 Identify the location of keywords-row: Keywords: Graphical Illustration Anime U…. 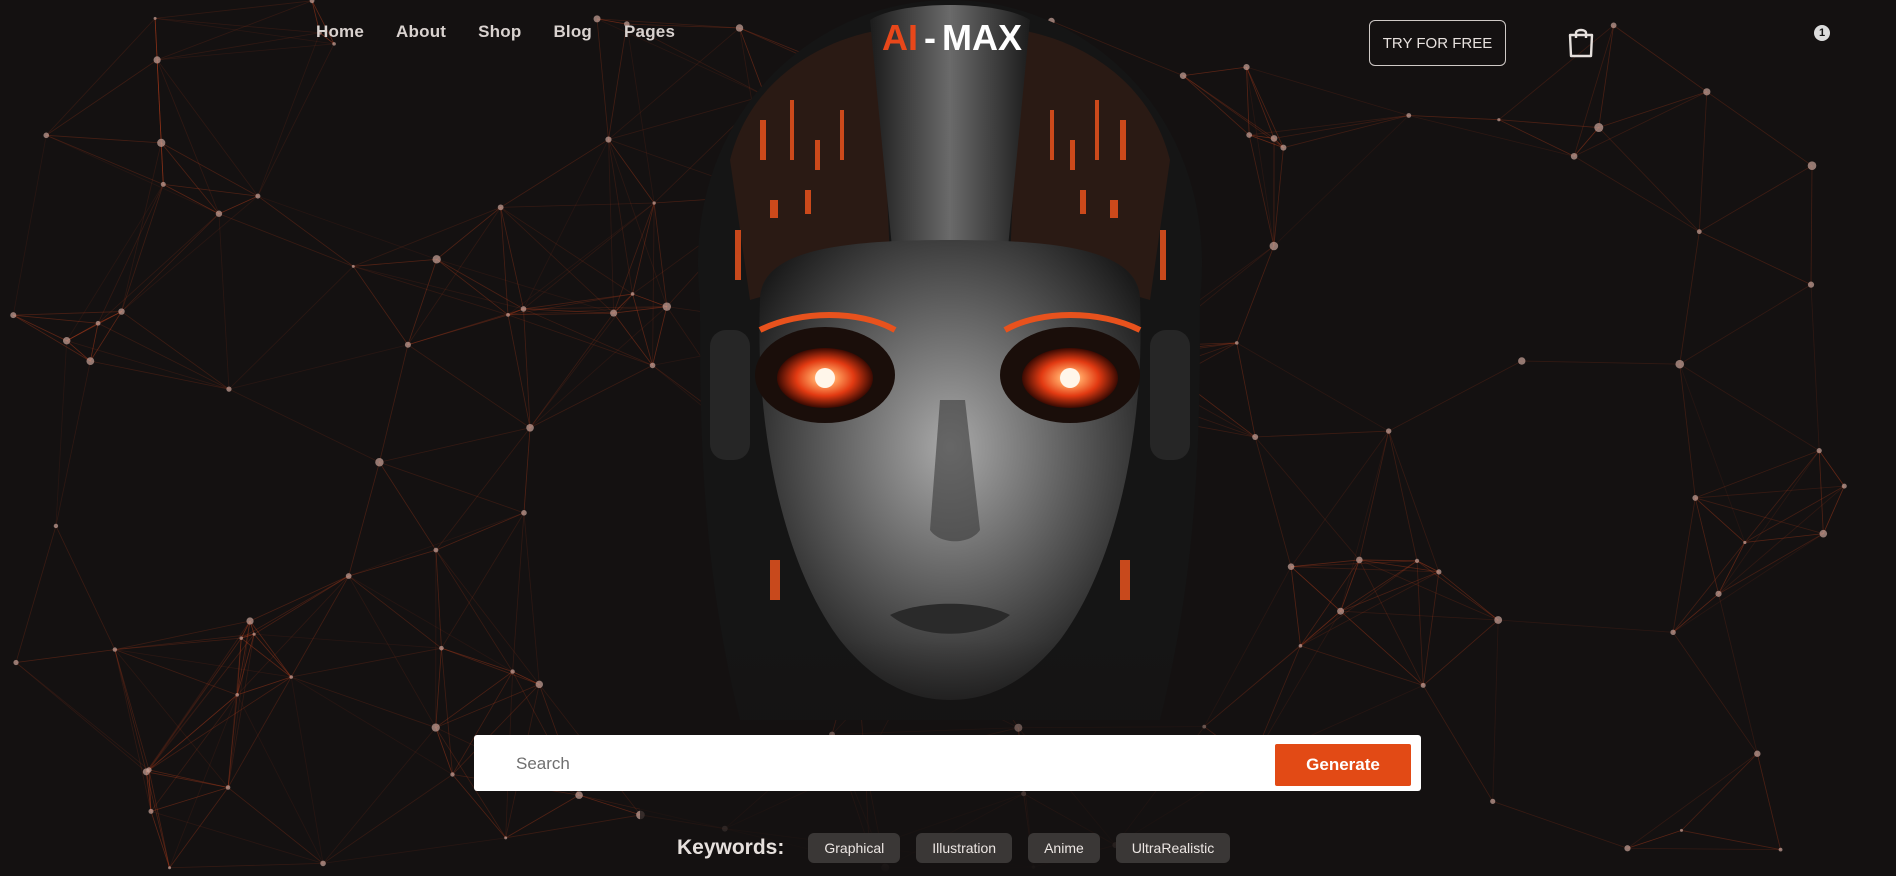
(961, 848).